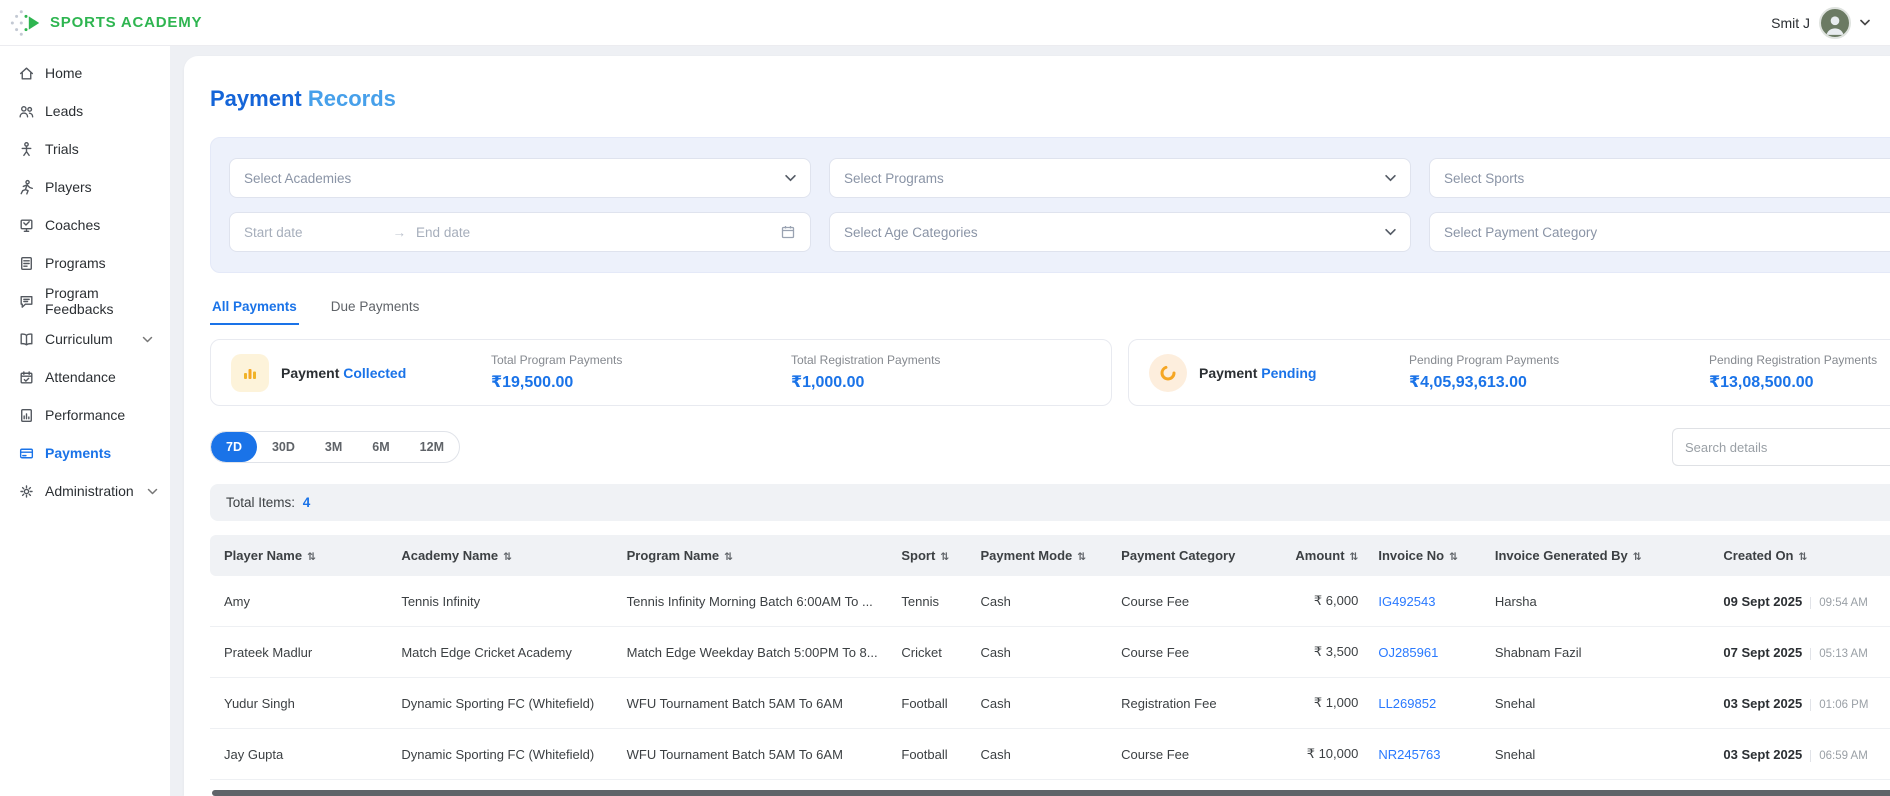 Image resolution: width=1890 pixels, height=796 pixels. I want to click on invoice-link: OJ285961, so click(1408, 652).